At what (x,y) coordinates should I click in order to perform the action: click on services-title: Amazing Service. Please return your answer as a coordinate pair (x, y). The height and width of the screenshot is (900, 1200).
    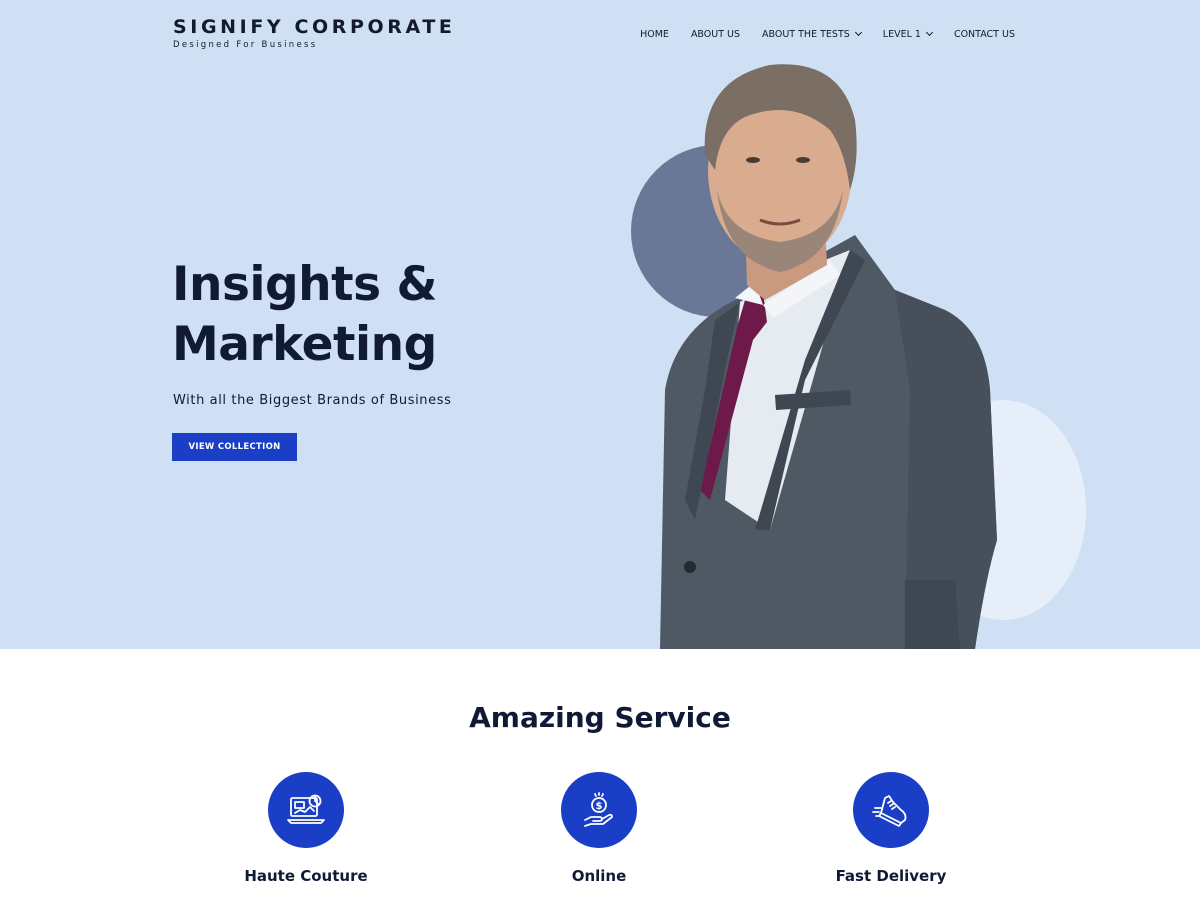
    Looking at the image, I should click on (600, 717).